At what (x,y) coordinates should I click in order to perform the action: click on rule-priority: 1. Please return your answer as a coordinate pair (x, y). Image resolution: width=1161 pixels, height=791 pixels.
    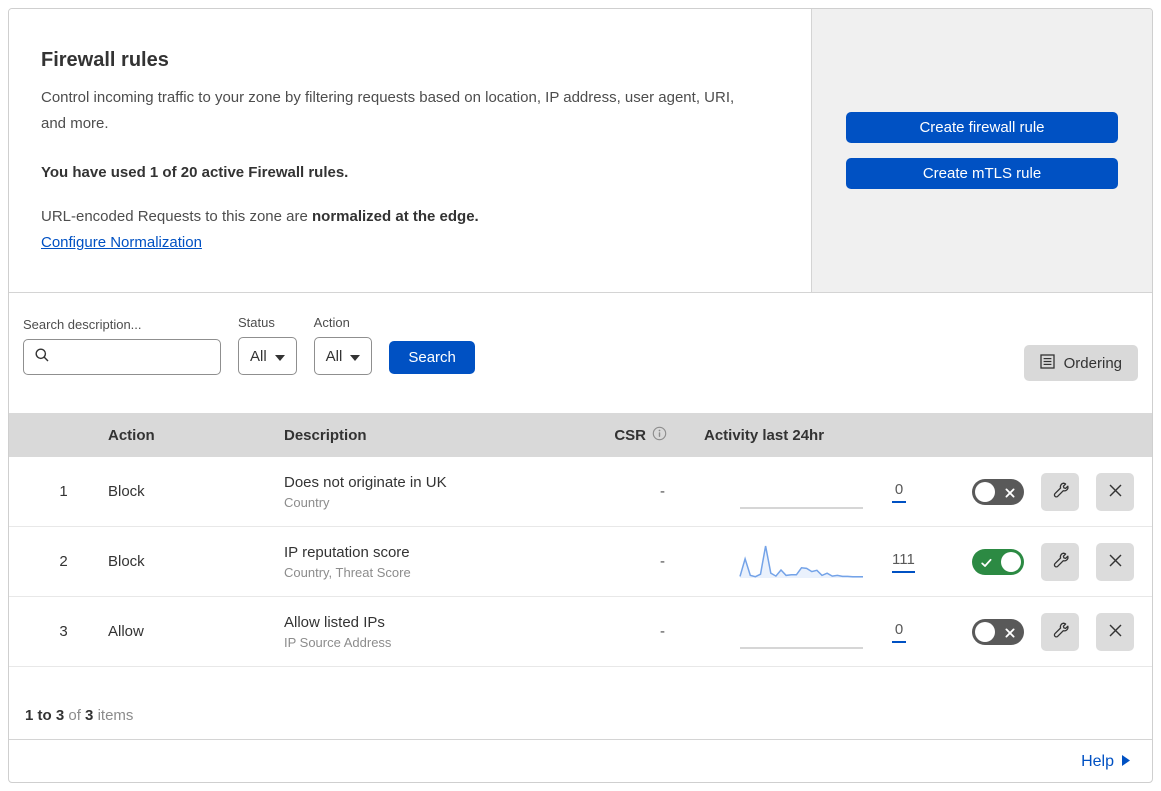
    Looking at the image, I should click on (63, 491).